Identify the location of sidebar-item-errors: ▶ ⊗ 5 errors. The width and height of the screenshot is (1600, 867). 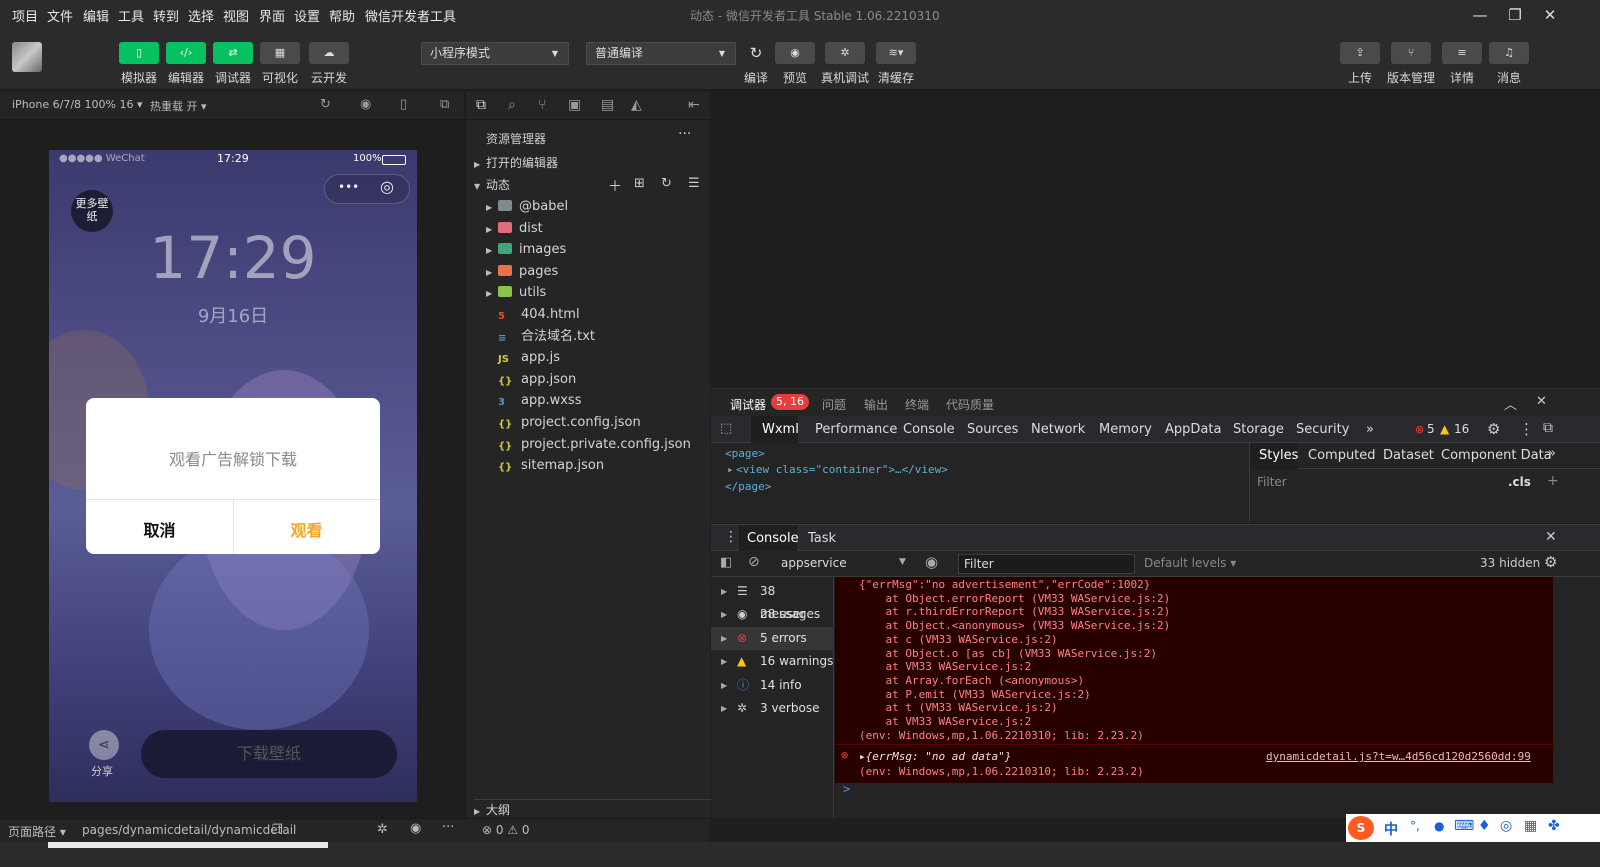
(772, 638).